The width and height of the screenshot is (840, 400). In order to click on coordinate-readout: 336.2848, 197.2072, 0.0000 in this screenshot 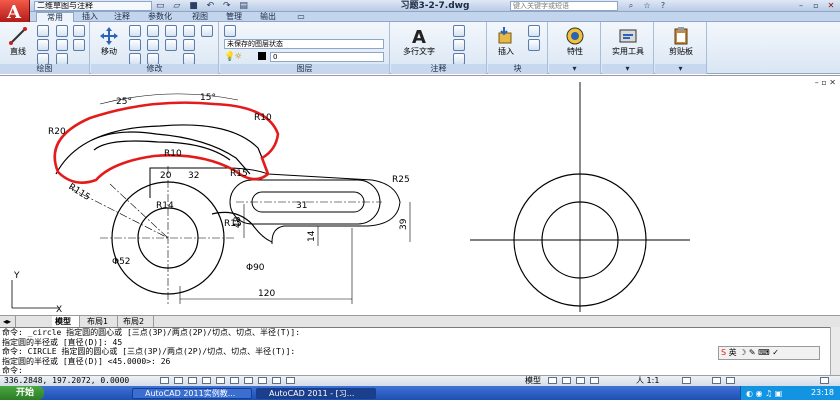, I will do `click(66, 380)`.